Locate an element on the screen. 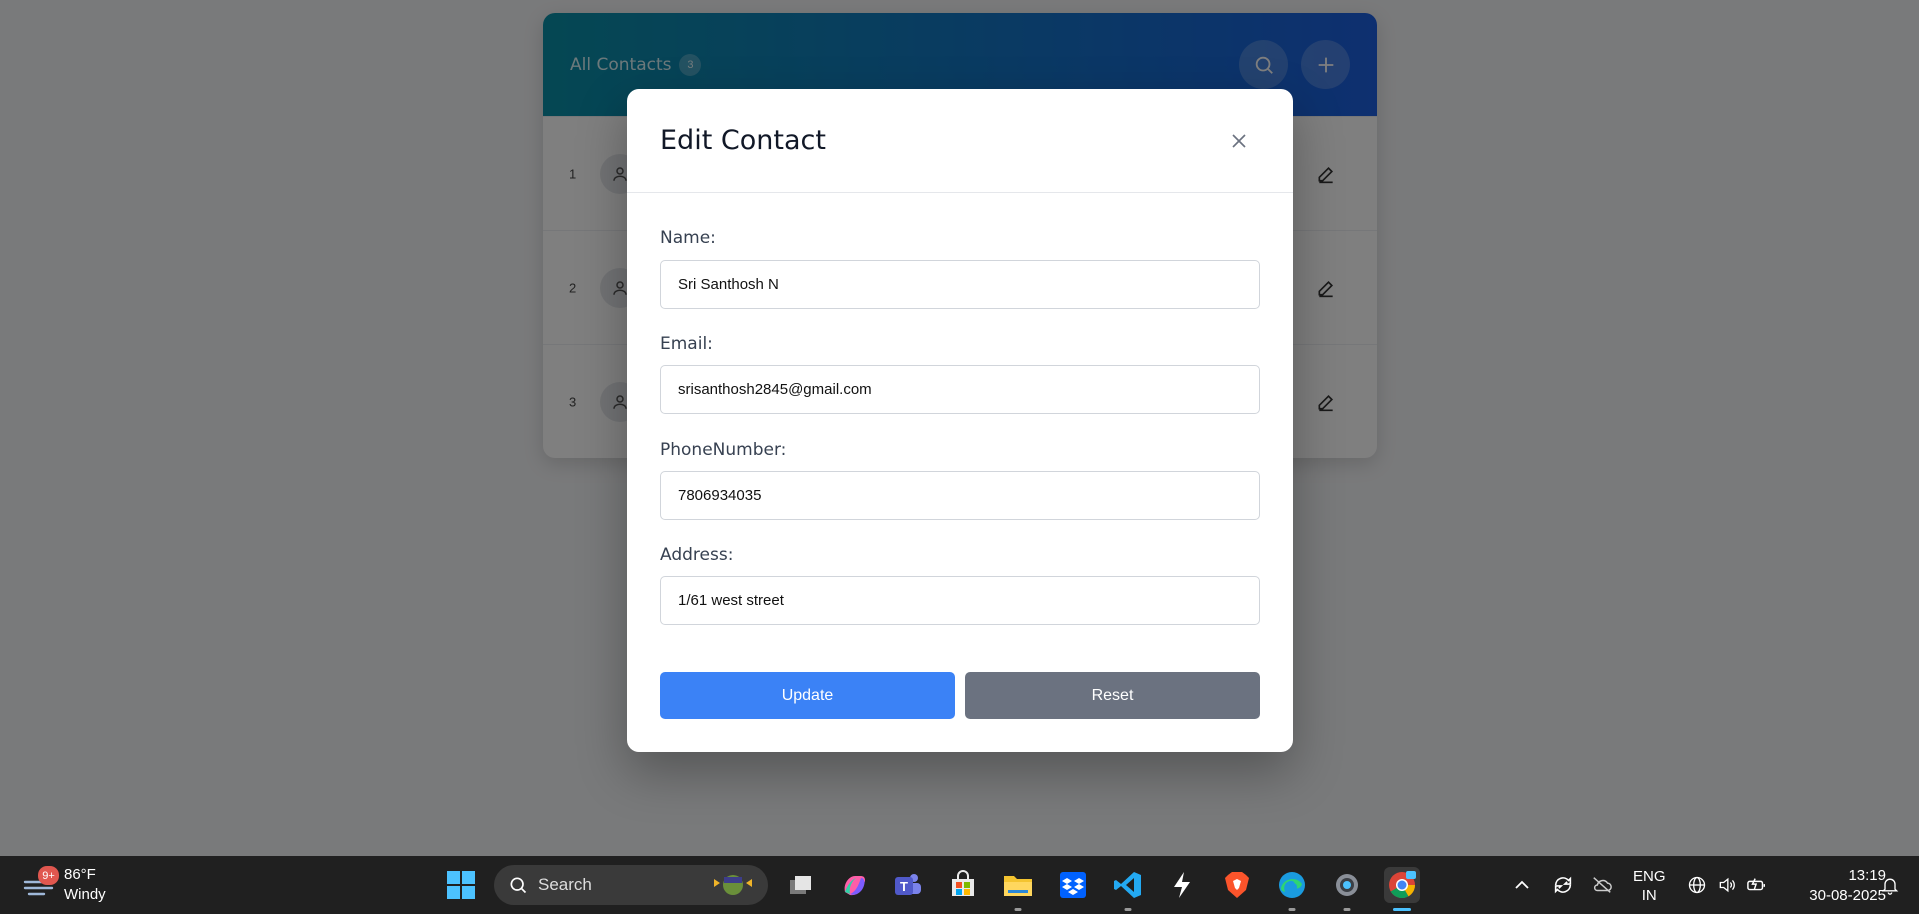 This screenshot has width=1919, height=914. folder-icon is located at coordinates (1018, 886).